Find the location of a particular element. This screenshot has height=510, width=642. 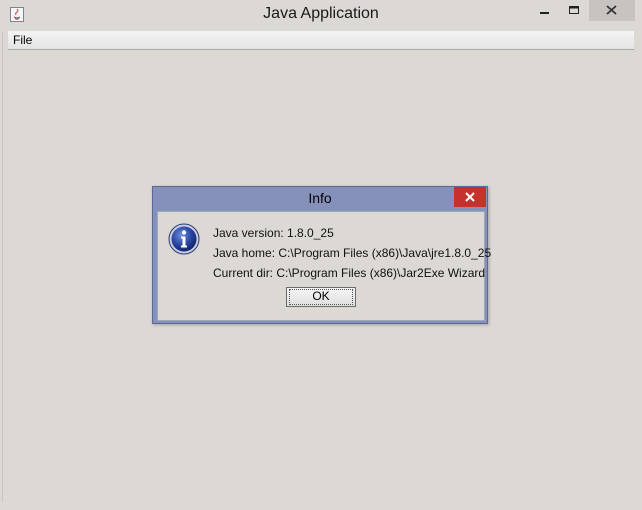

ok-button-label: OK is located at coordinates (321, 296).